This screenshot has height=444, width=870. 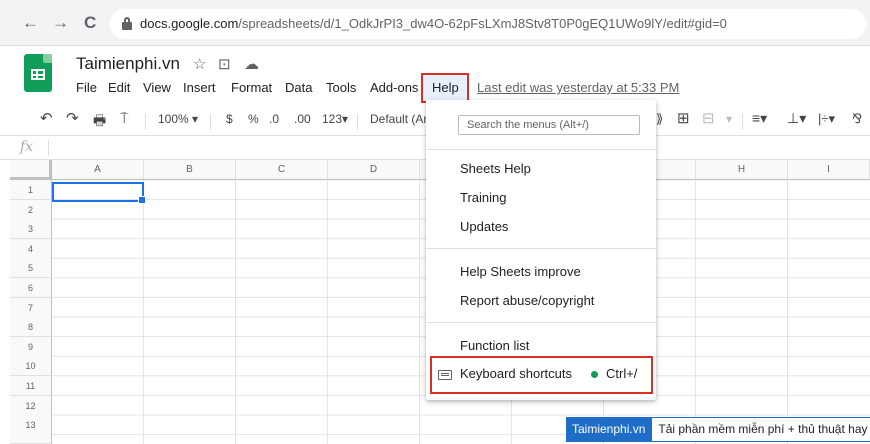 I want to click on more-formats-label: 123, so click(x=332, y=119).